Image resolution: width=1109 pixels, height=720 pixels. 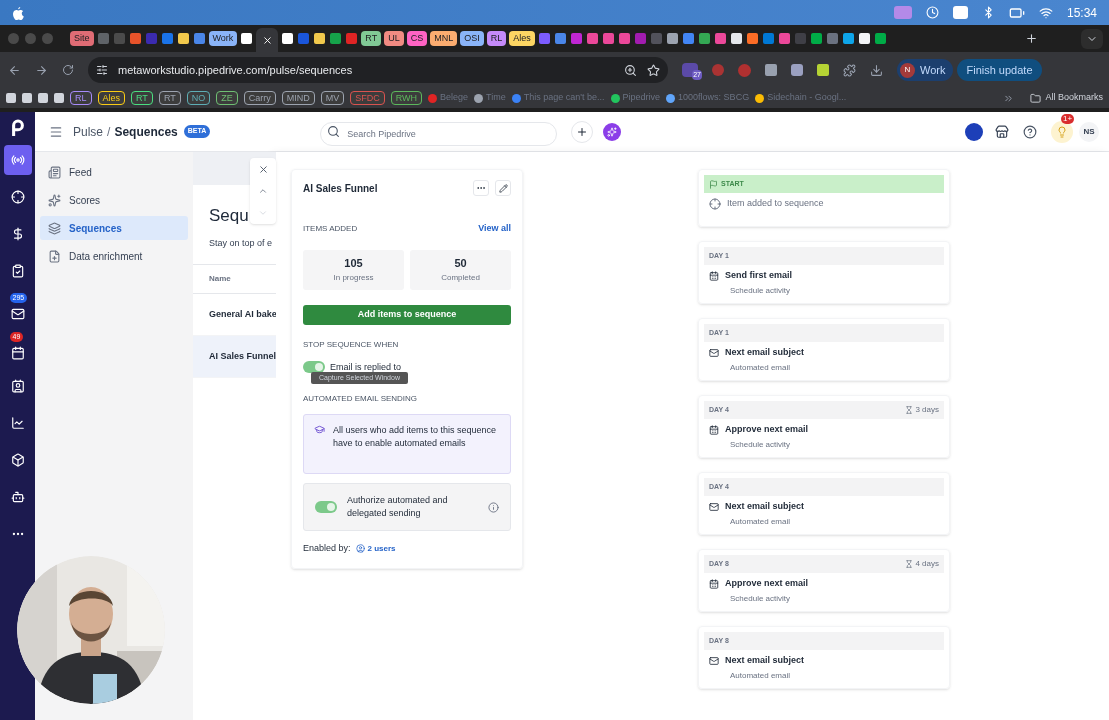 I want to click on bookmark-folder: Ales, so click(x=111, y=98).